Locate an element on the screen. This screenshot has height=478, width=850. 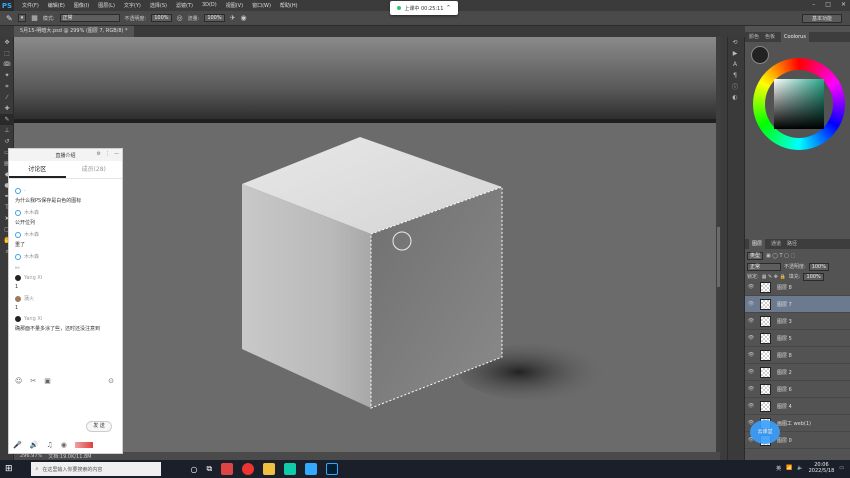
emoji-icon: ☺ is located at coordinates (18, 381).